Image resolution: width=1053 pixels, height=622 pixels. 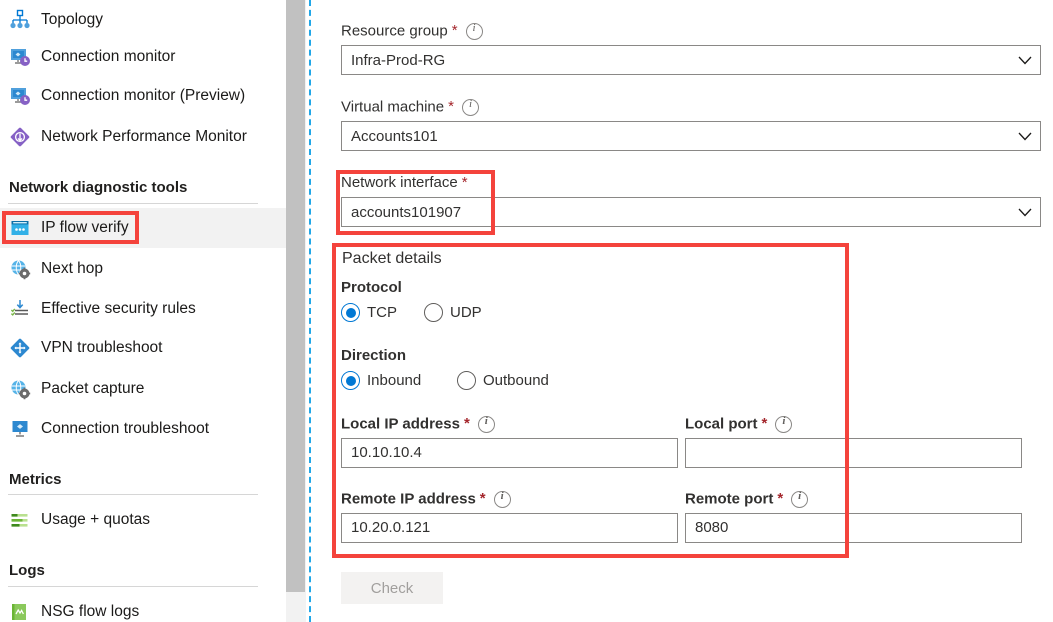 I want to click on virtual-machine-dropdown: Accounts101, so click(x=691, y=136).